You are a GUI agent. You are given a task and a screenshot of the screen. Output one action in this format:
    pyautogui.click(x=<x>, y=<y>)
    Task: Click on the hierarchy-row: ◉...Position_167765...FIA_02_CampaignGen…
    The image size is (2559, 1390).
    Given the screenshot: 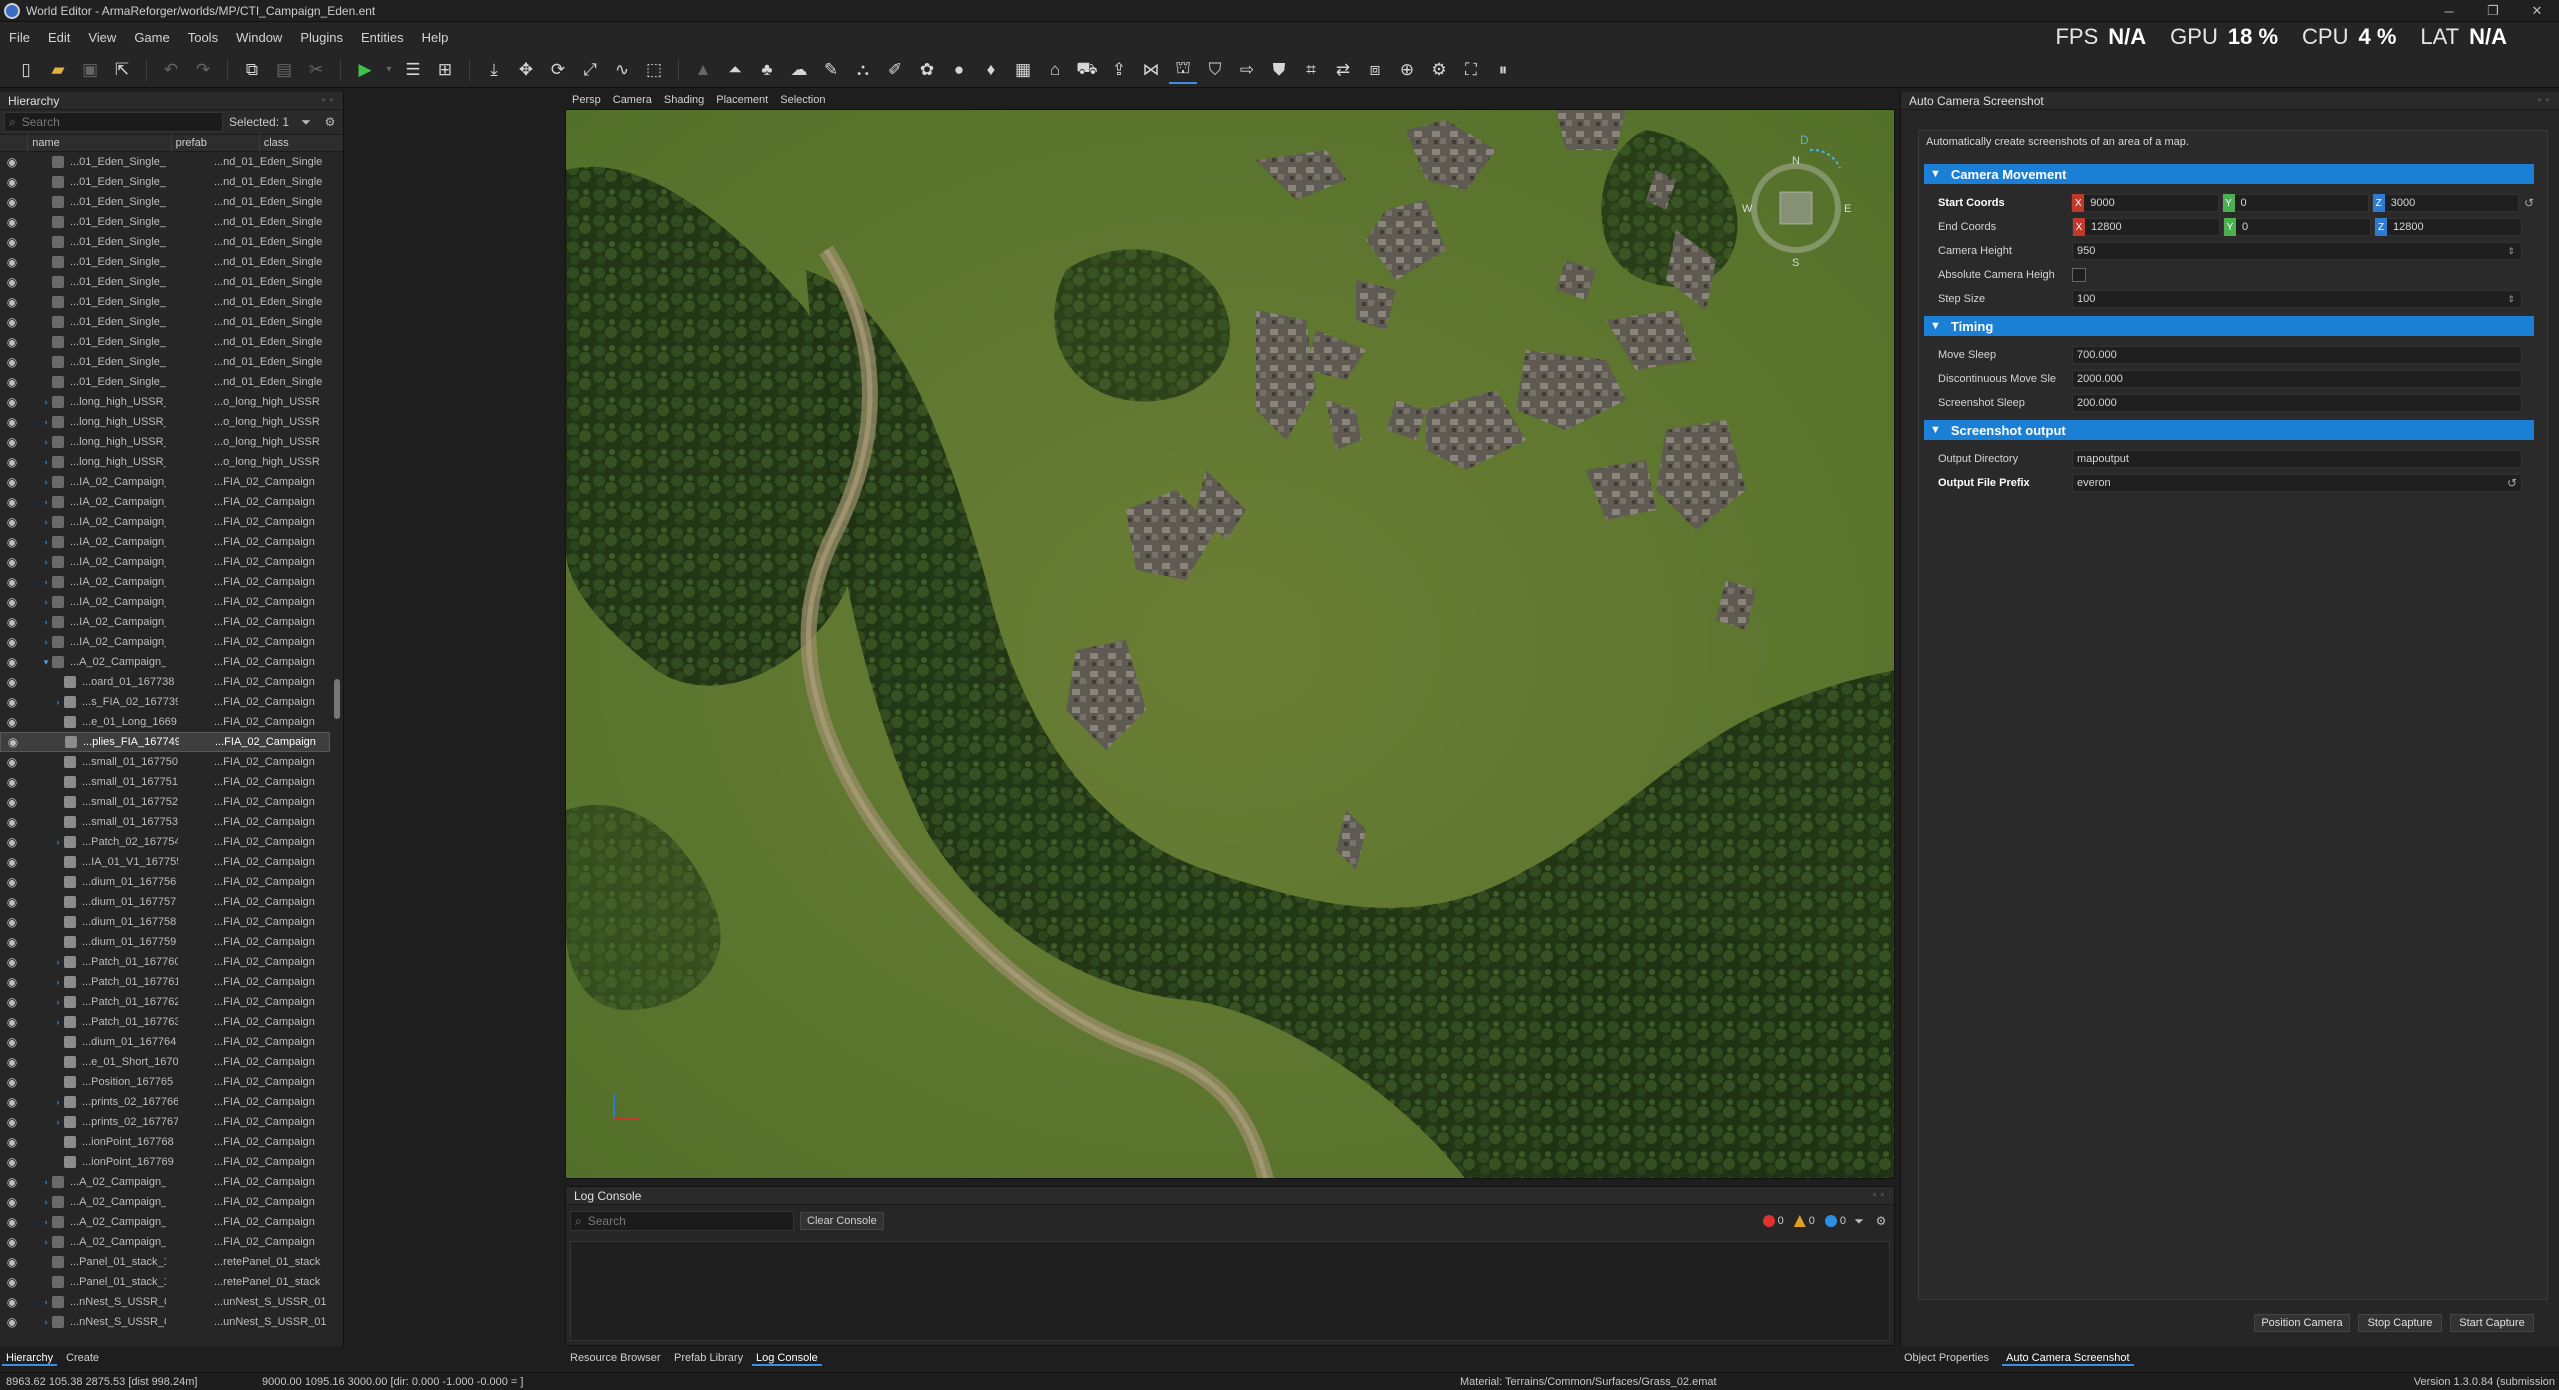 What is the action you would take?
    pyautogui.click(x=165, y=1082)
    